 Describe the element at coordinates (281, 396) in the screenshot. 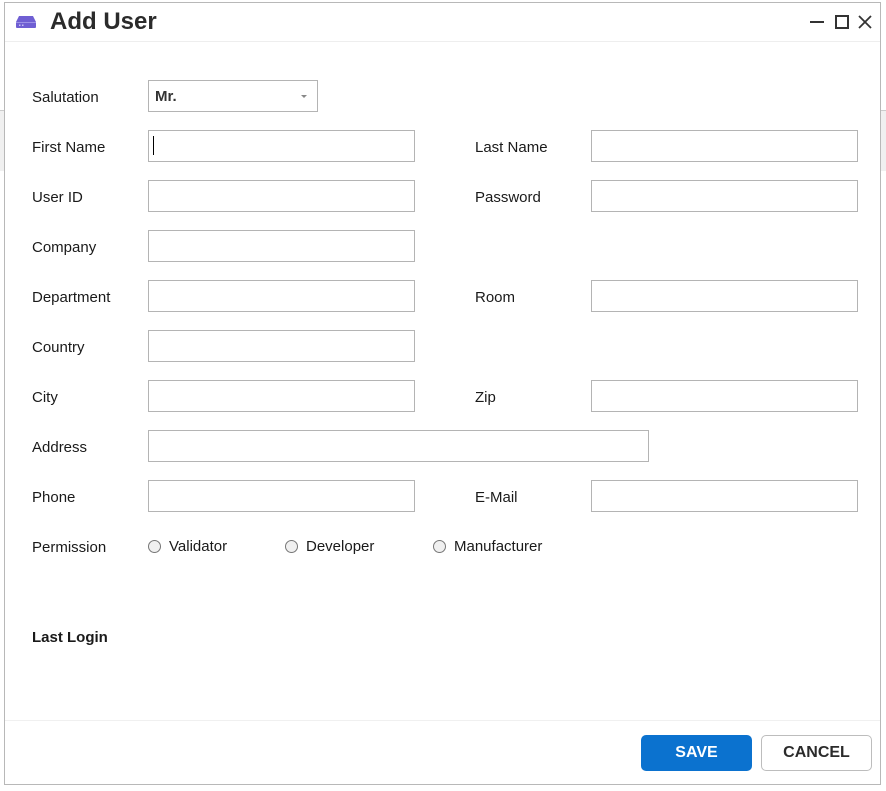

I see `city-input` at that location.